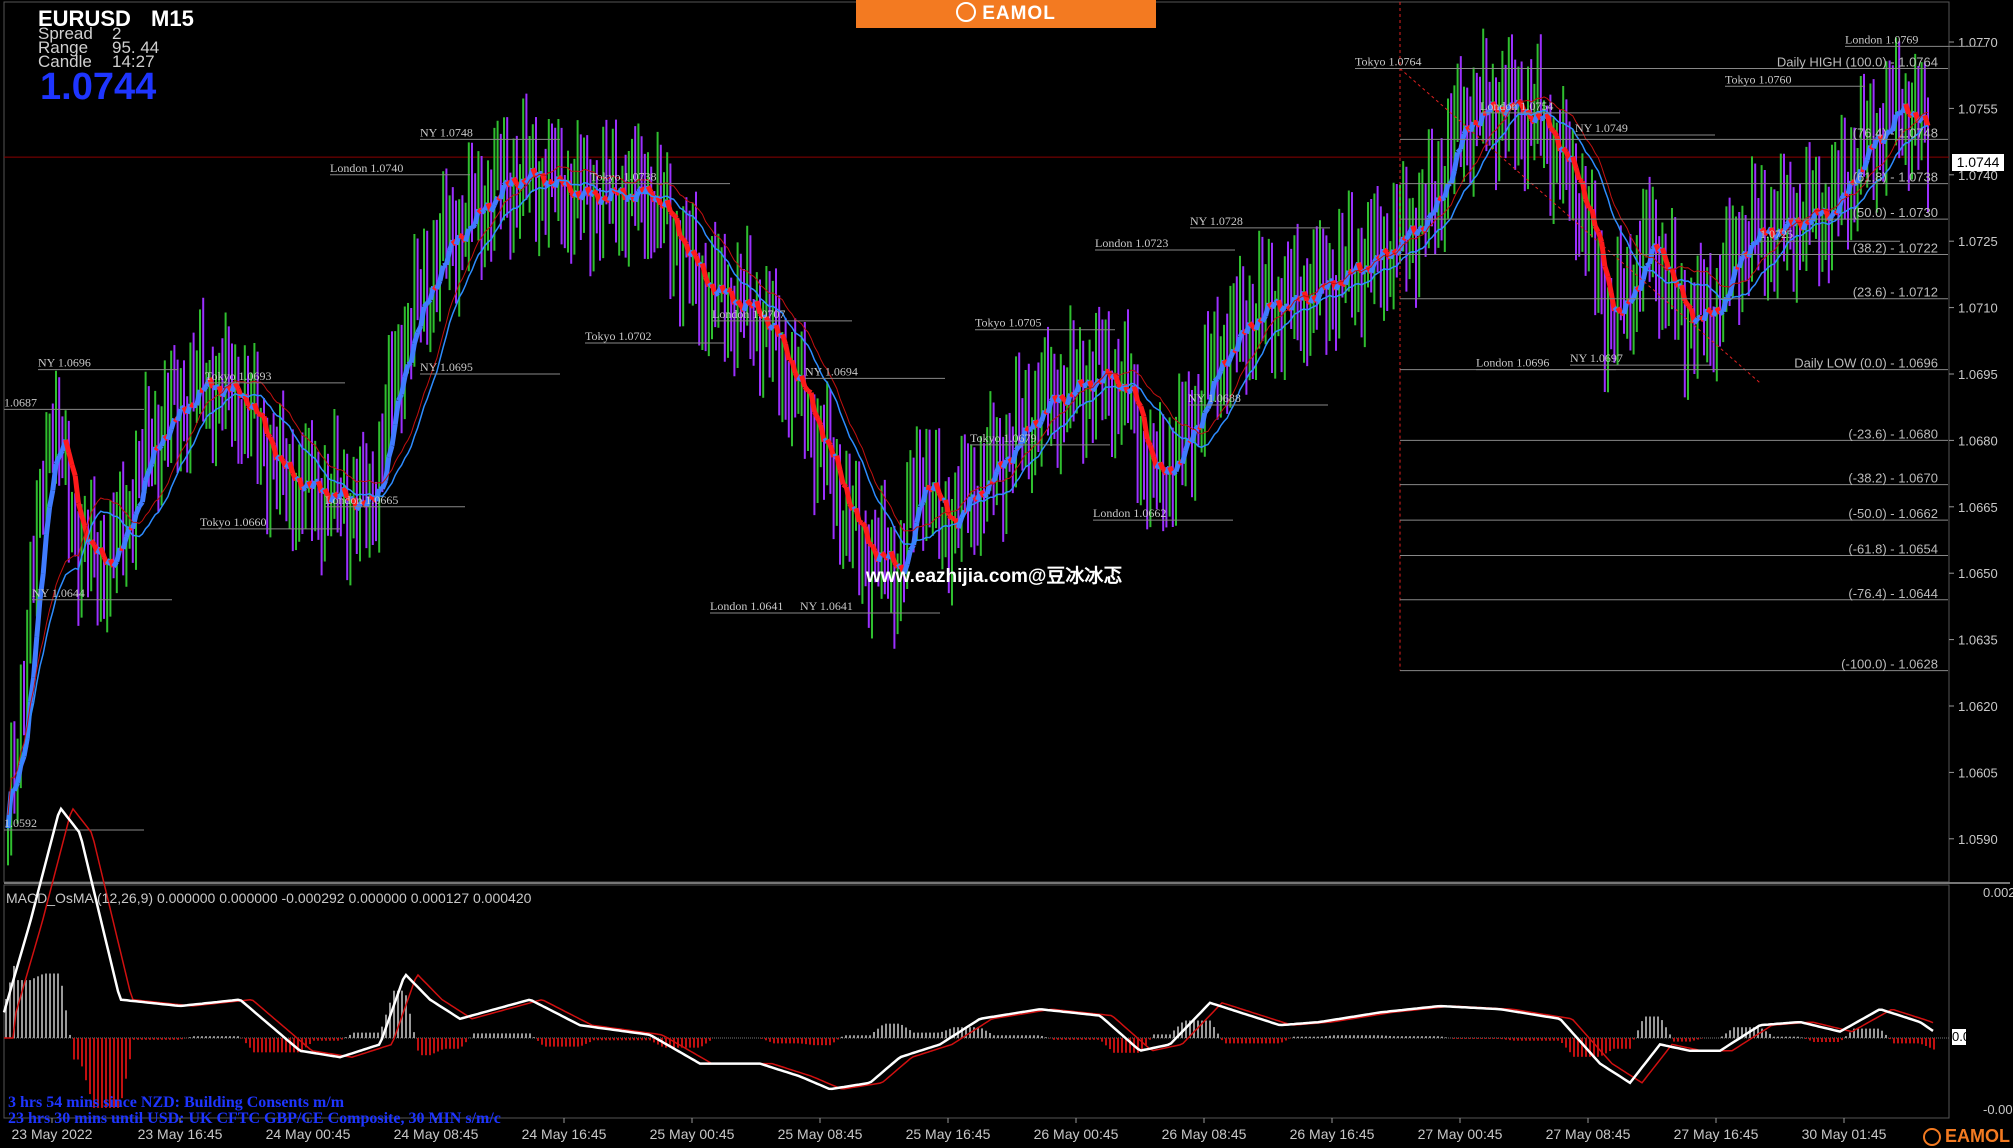 The height and width of the screenshot is (1148, 2013). I want to click on time-axis-label: 26 May 00:45, so click(1076, 1134).